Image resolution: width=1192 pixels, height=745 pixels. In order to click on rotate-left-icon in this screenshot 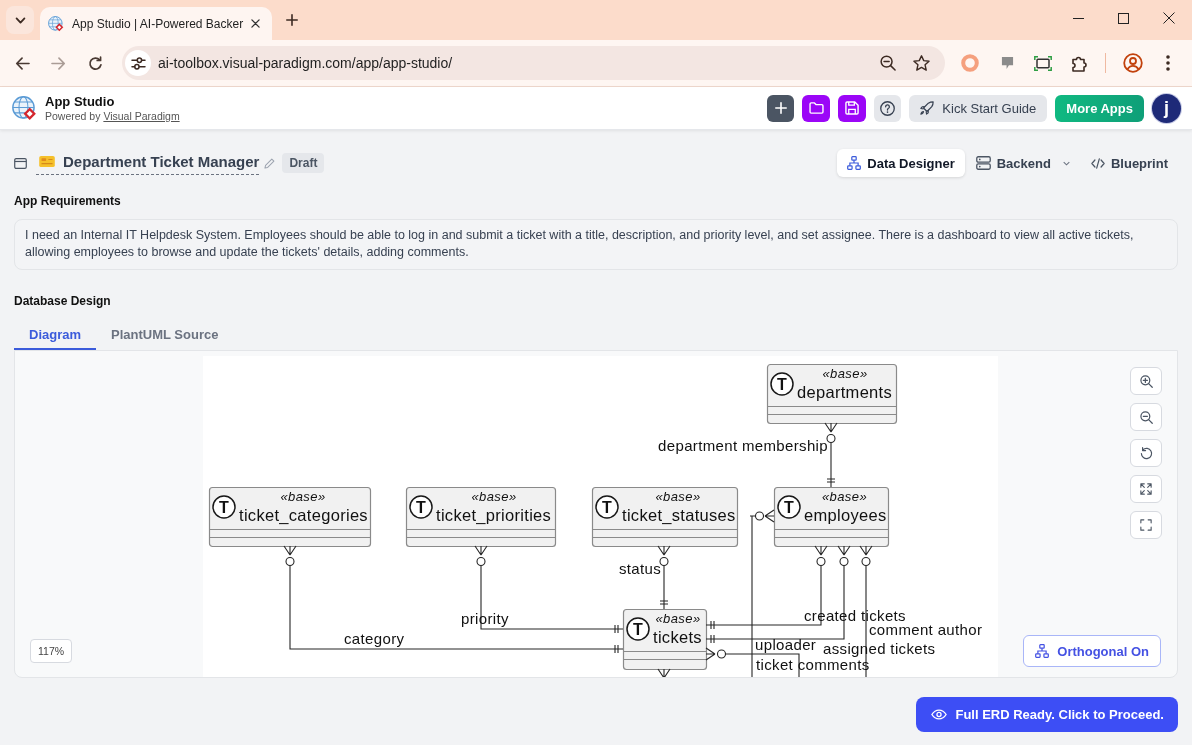, I will do `click(1146, 453)`.